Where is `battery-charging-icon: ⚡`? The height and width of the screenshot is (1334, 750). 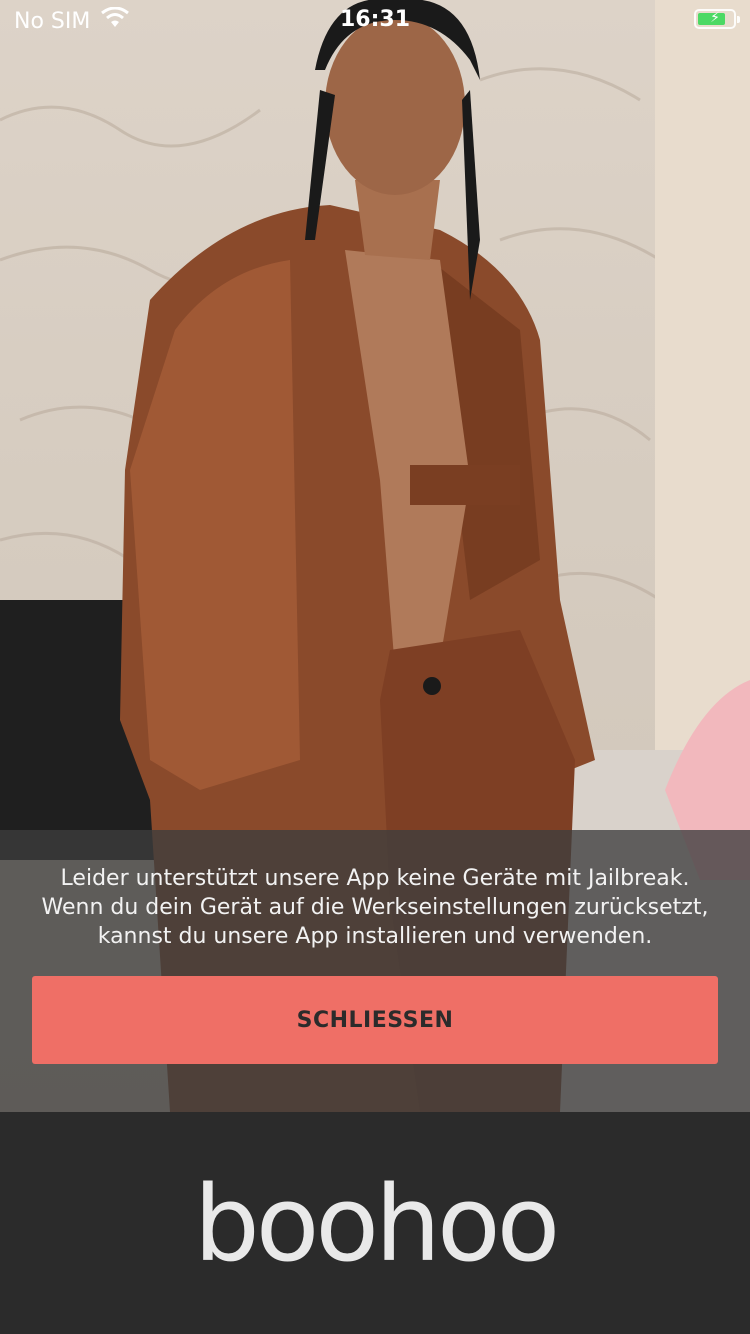
battery-charging-icon: ⚡ is located at coordinates (717, 19).